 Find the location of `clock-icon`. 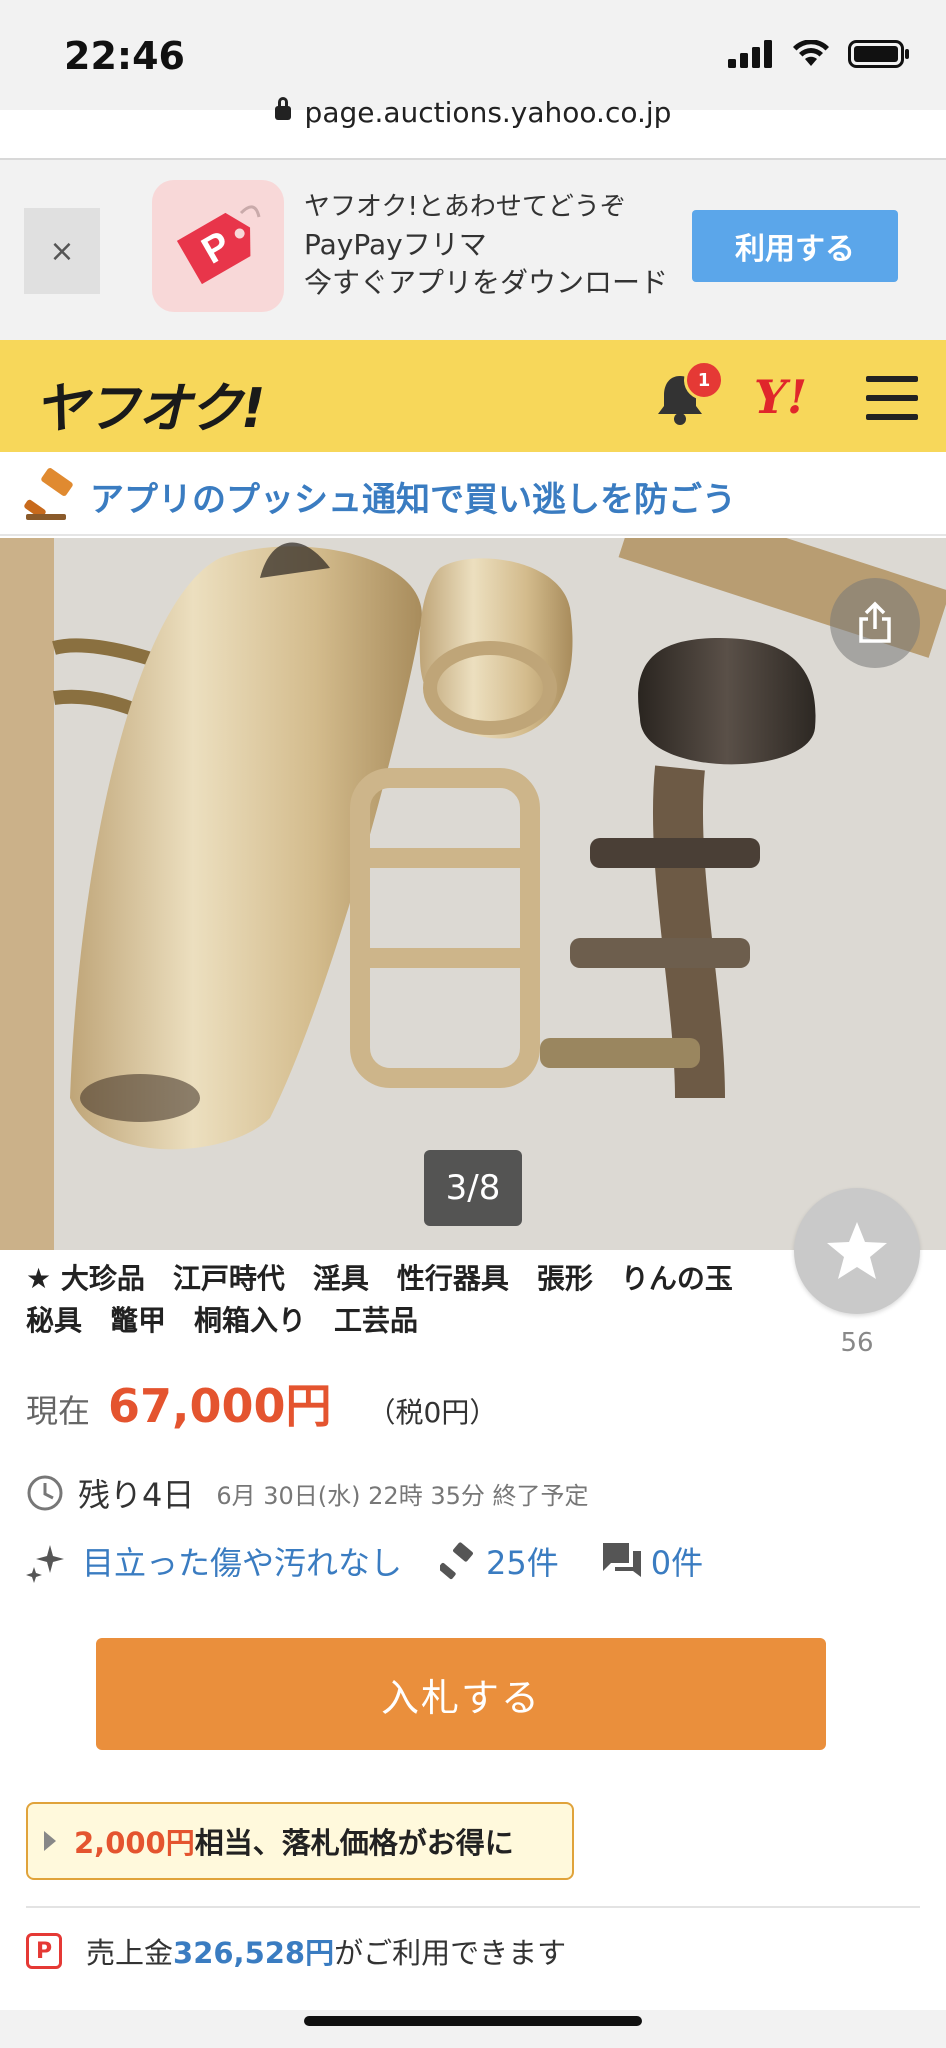

clock-icon is located at coordinates (45, 1493).